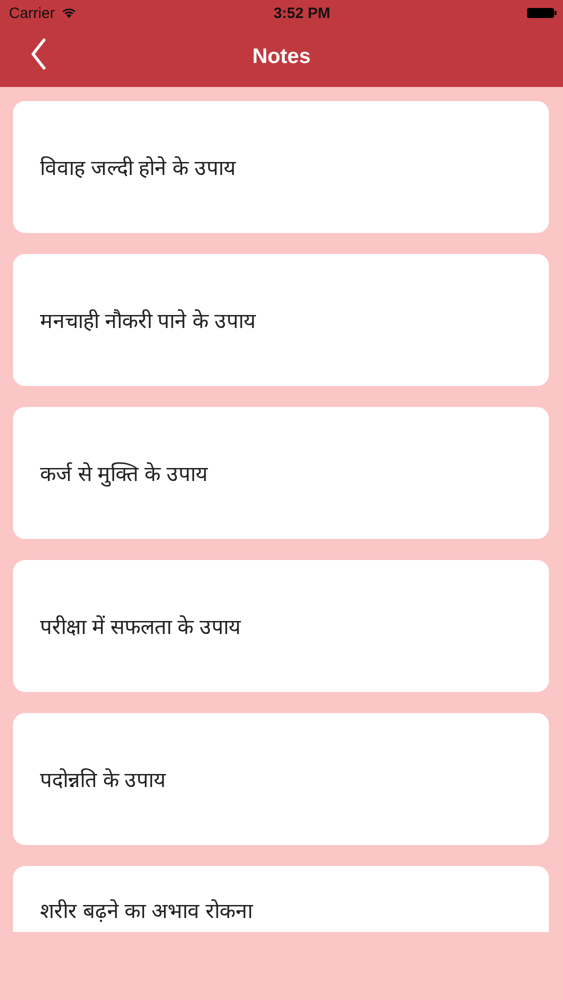  What do you see at coordinates (138, 168) in the screenshot?
I see `note-title: विवाह जल्दी होने के उपाय` at bounding box center [138, 168].